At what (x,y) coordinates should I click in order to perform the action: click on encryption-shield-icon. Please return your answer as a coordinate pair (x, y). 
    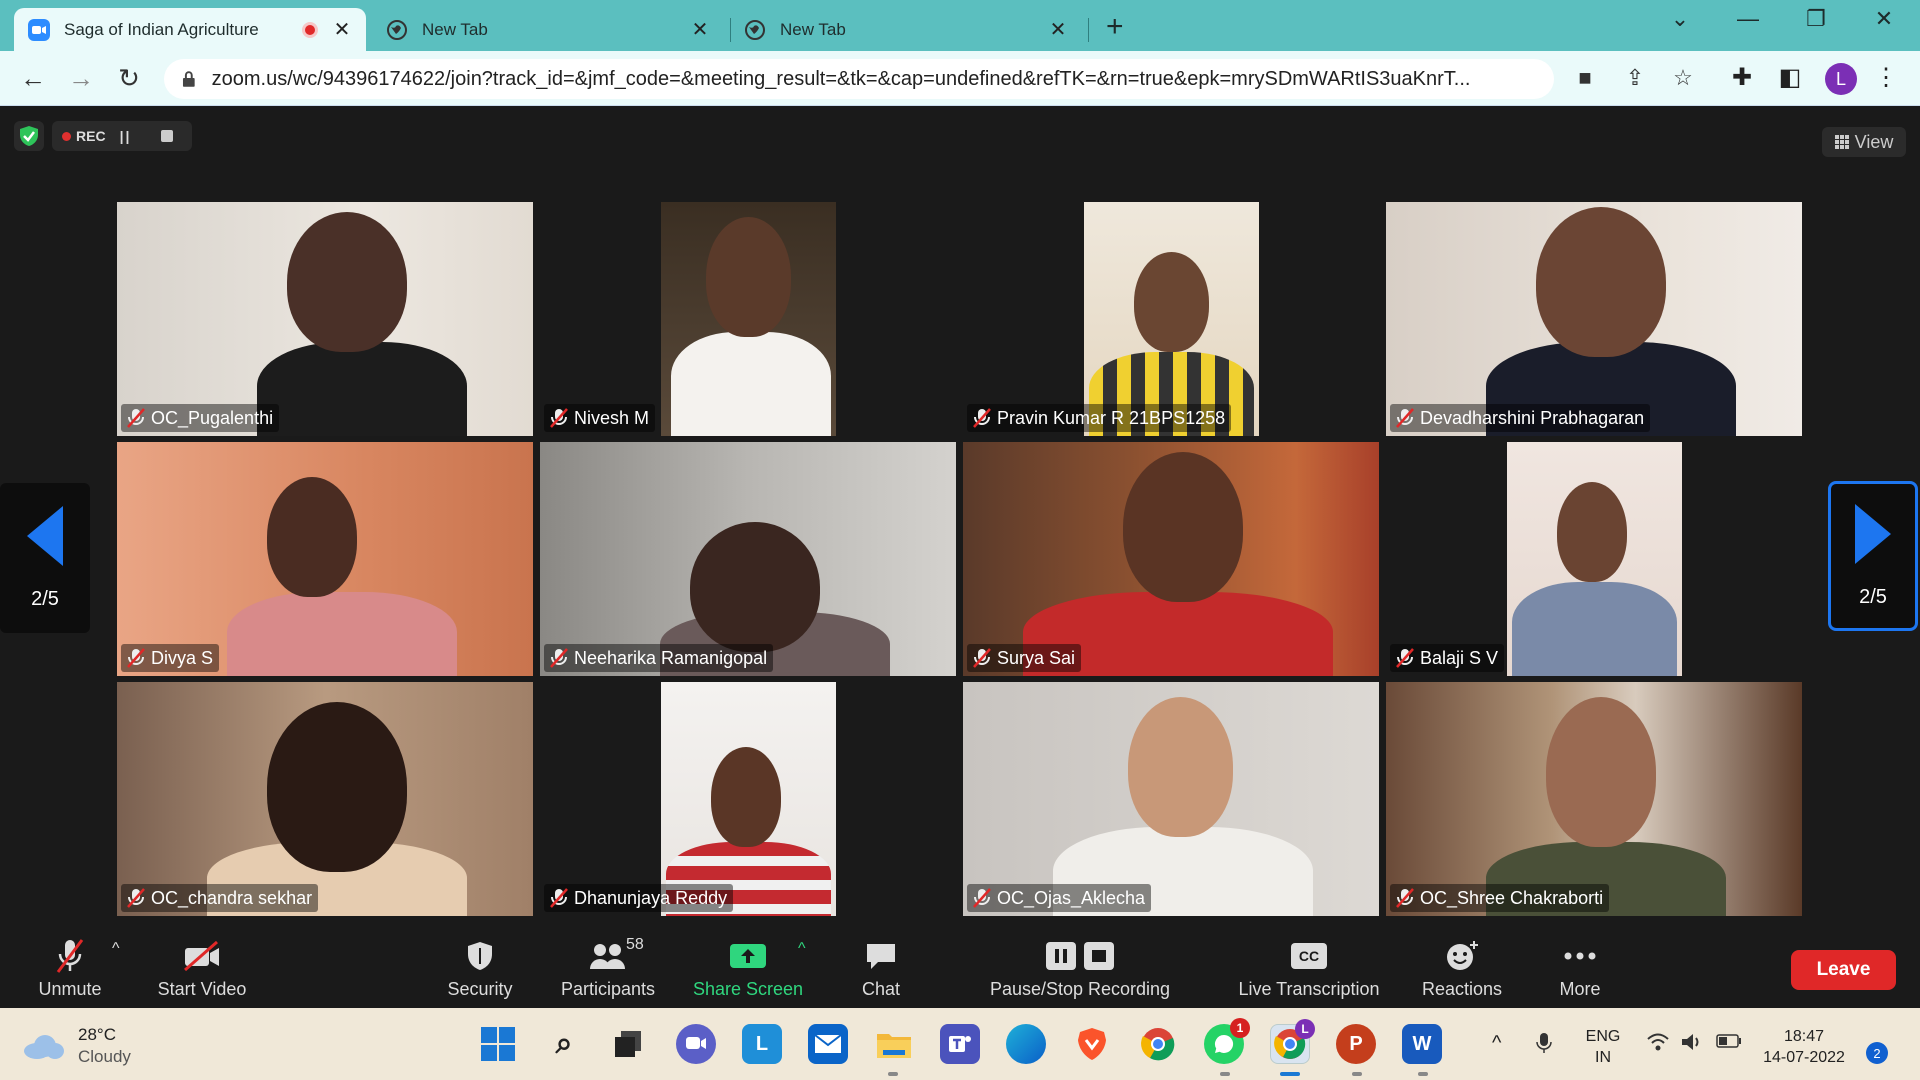
    Looking at the image, I should click on (29, 136).